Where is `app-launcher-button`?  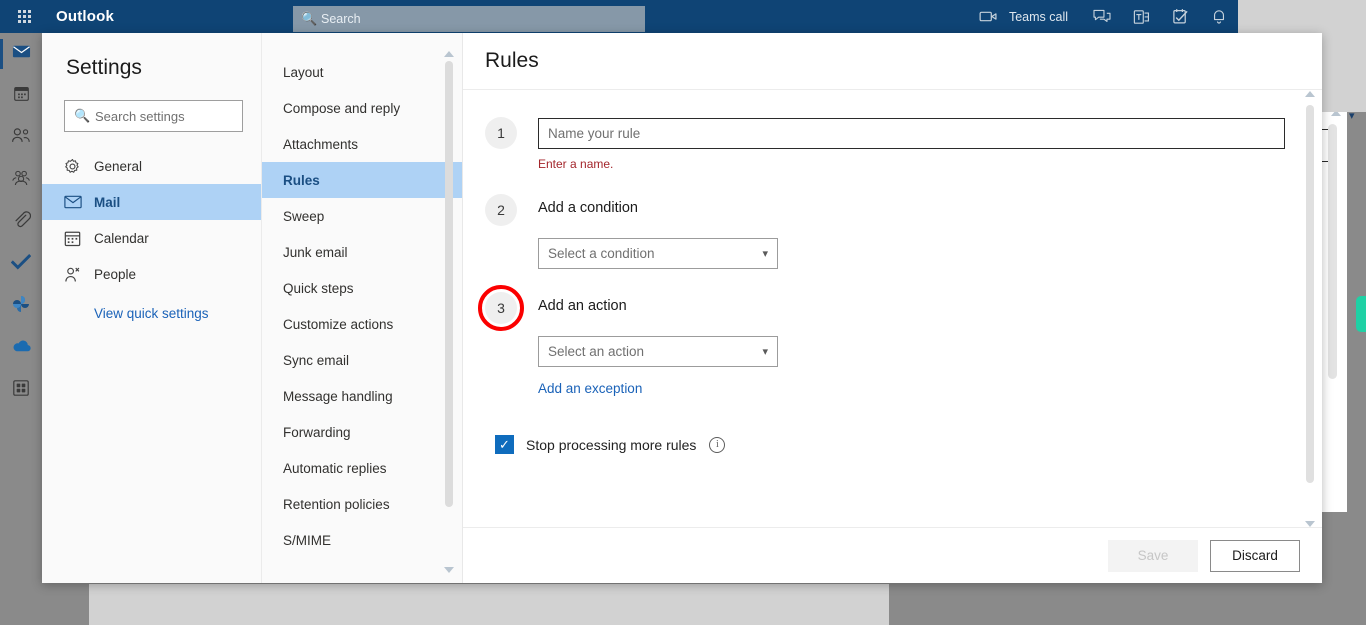
app-launcher-button is located at coordinates (24, 16).